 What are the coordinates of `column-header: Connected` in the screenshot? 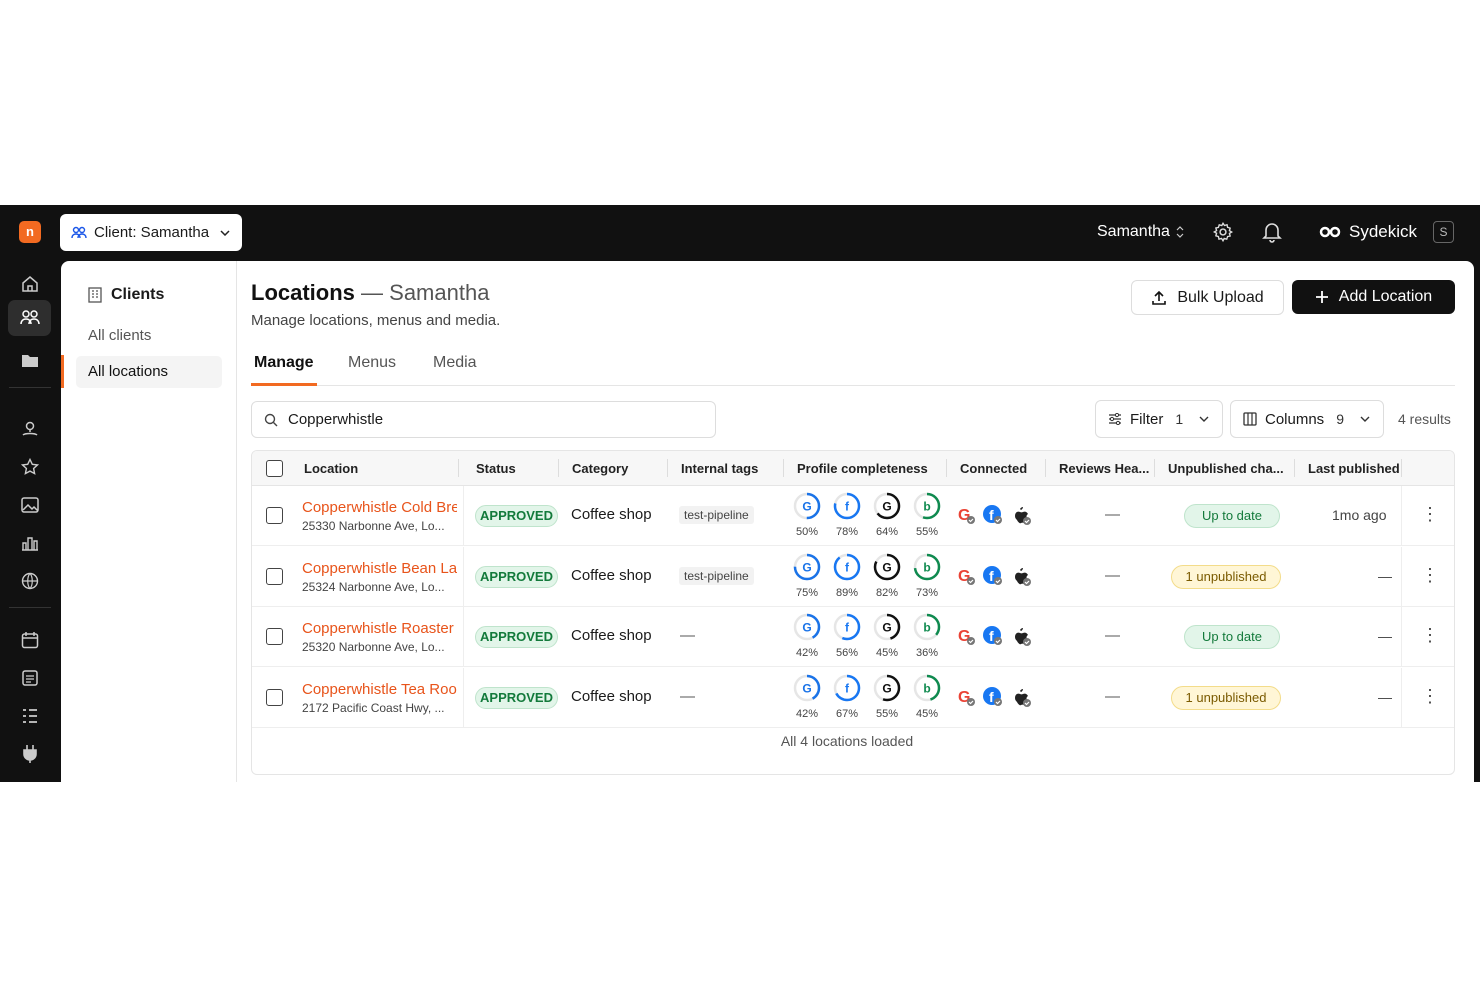 It's located at (993, 468).